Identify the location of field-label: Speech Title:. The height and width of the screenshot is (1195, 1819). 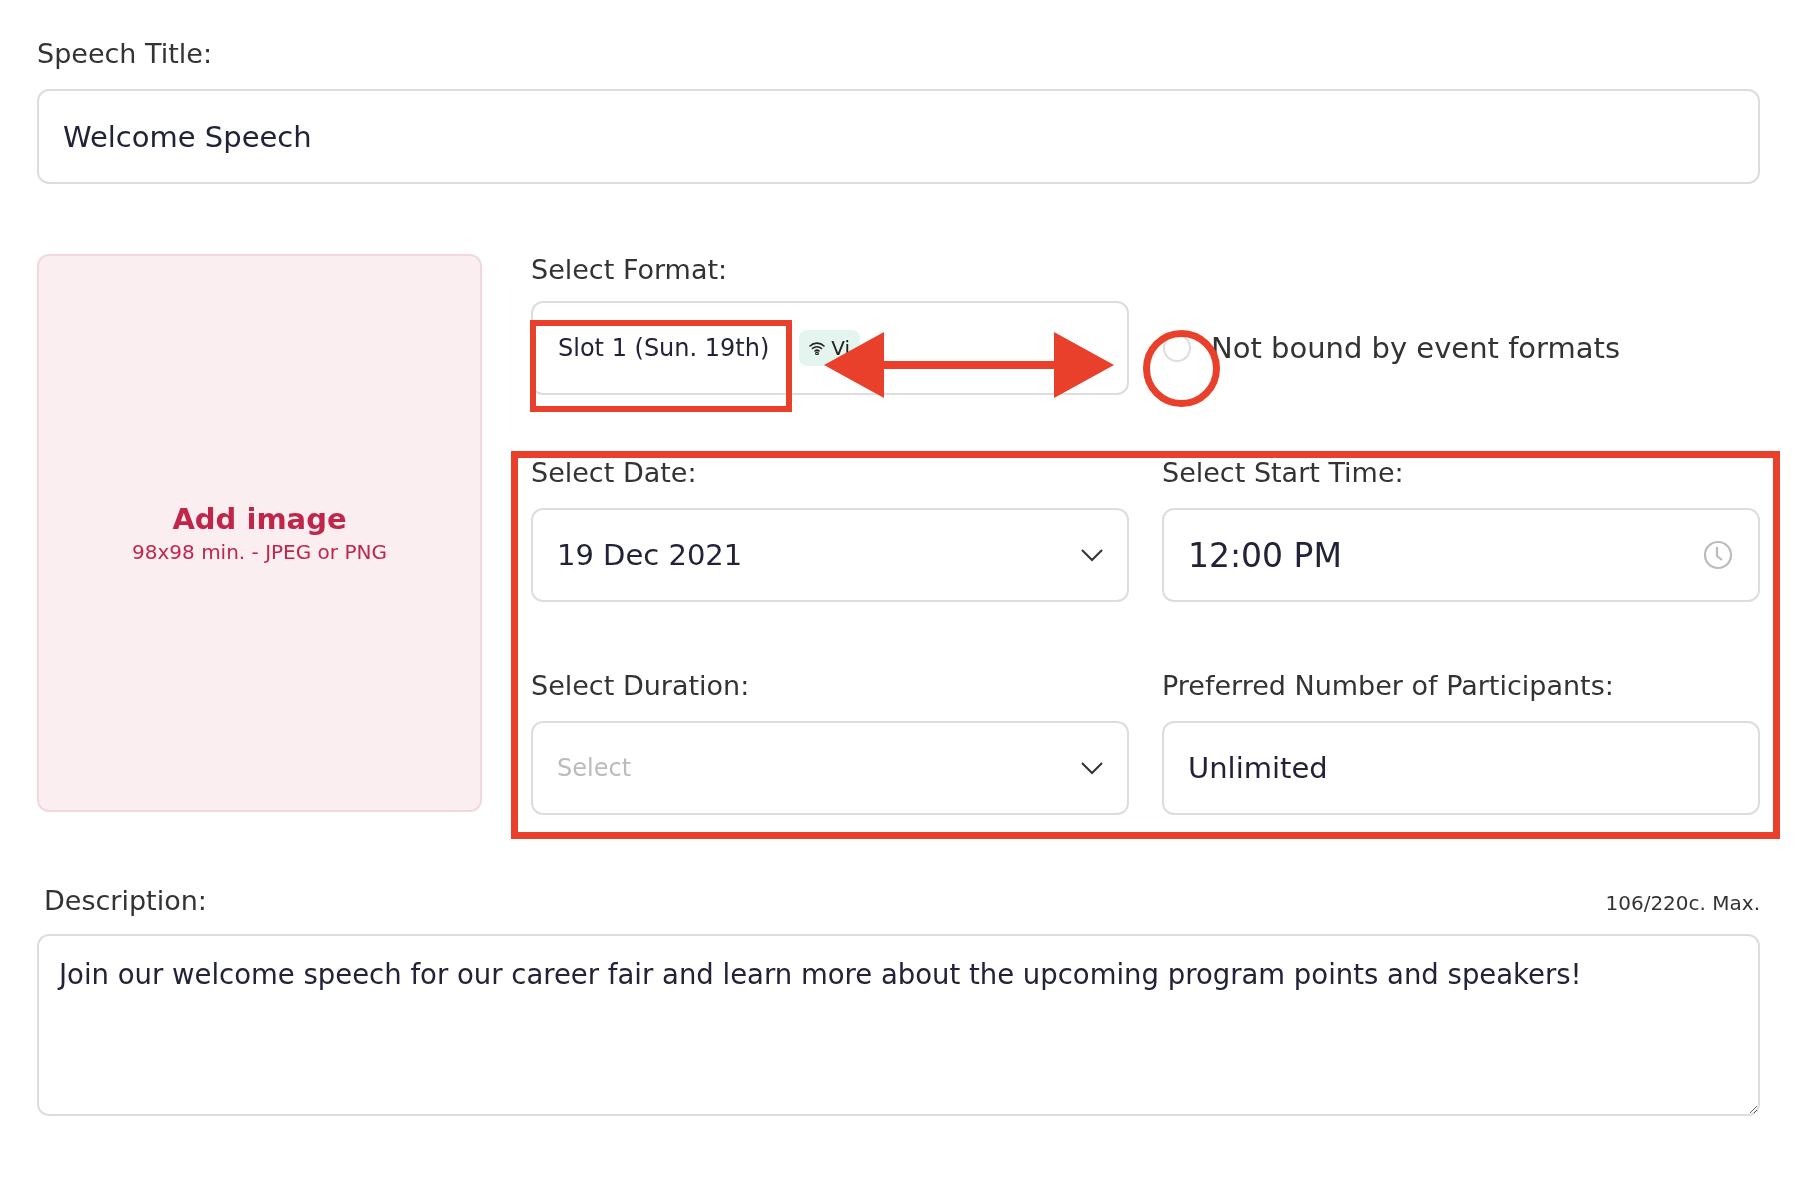
(125, 53).